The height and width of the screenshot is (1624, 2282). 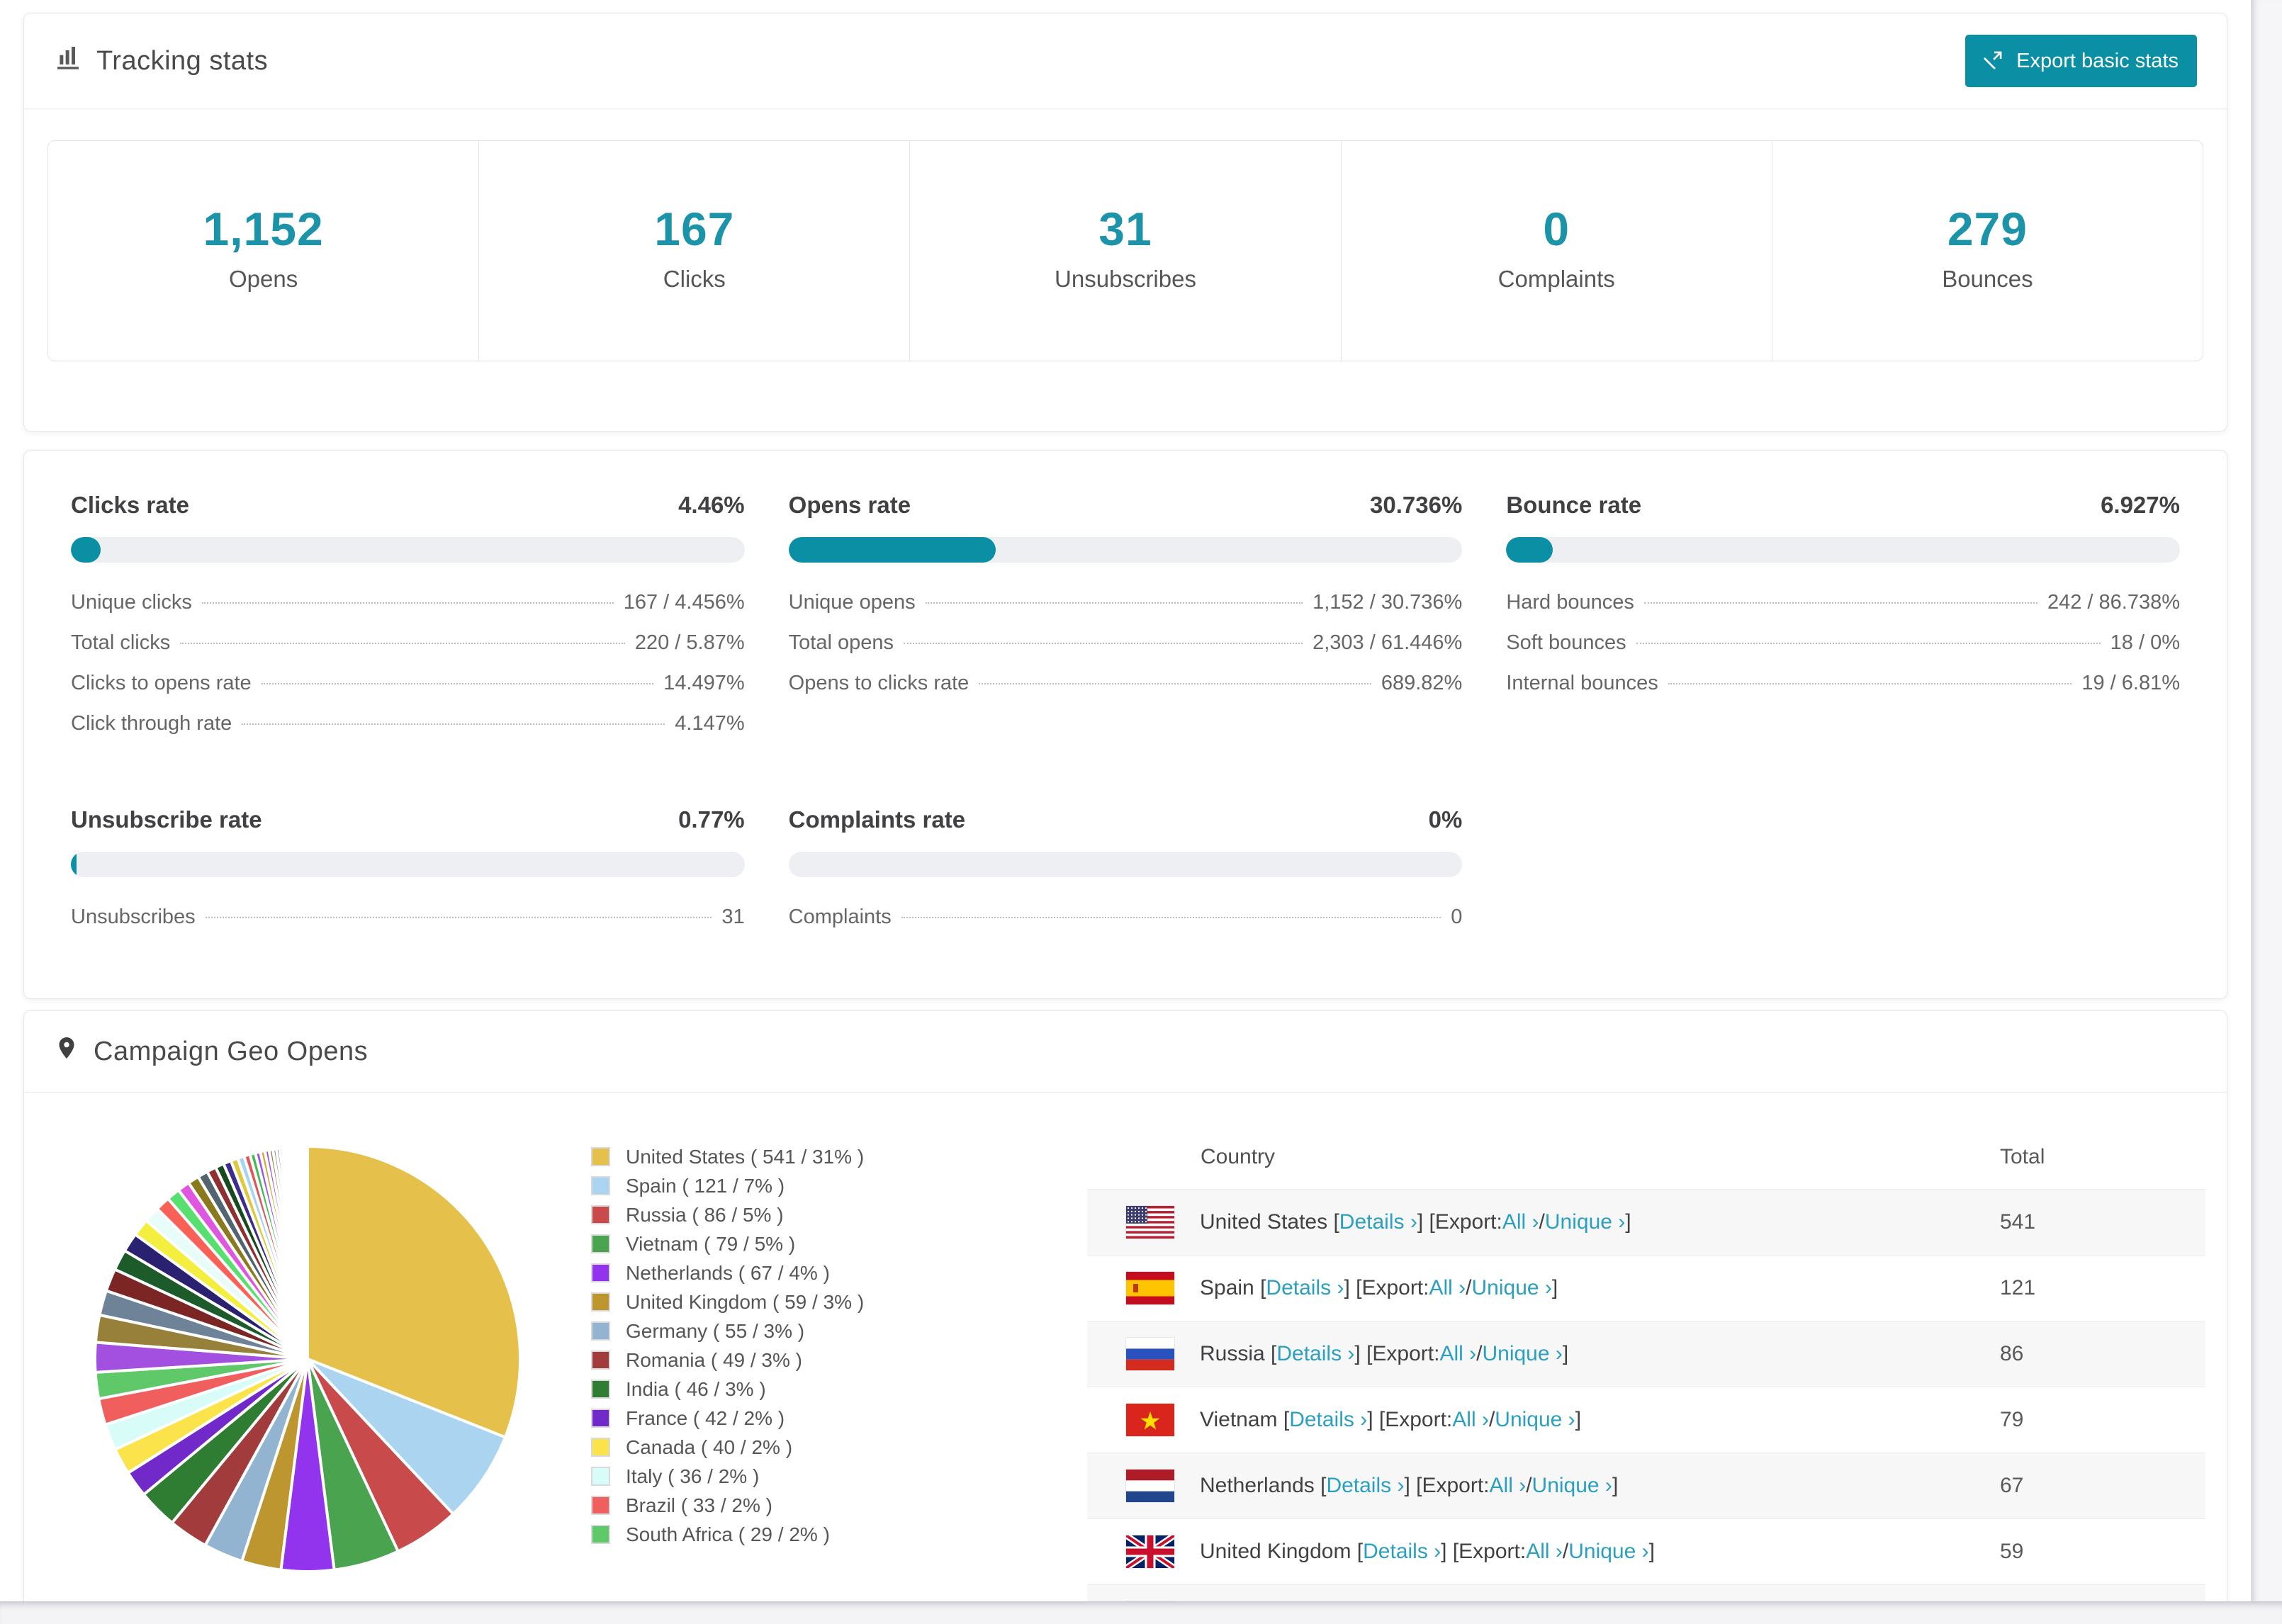 I want to click on legend-label: Romania ( 49 / 3% ), so click(x=714, y=1359).